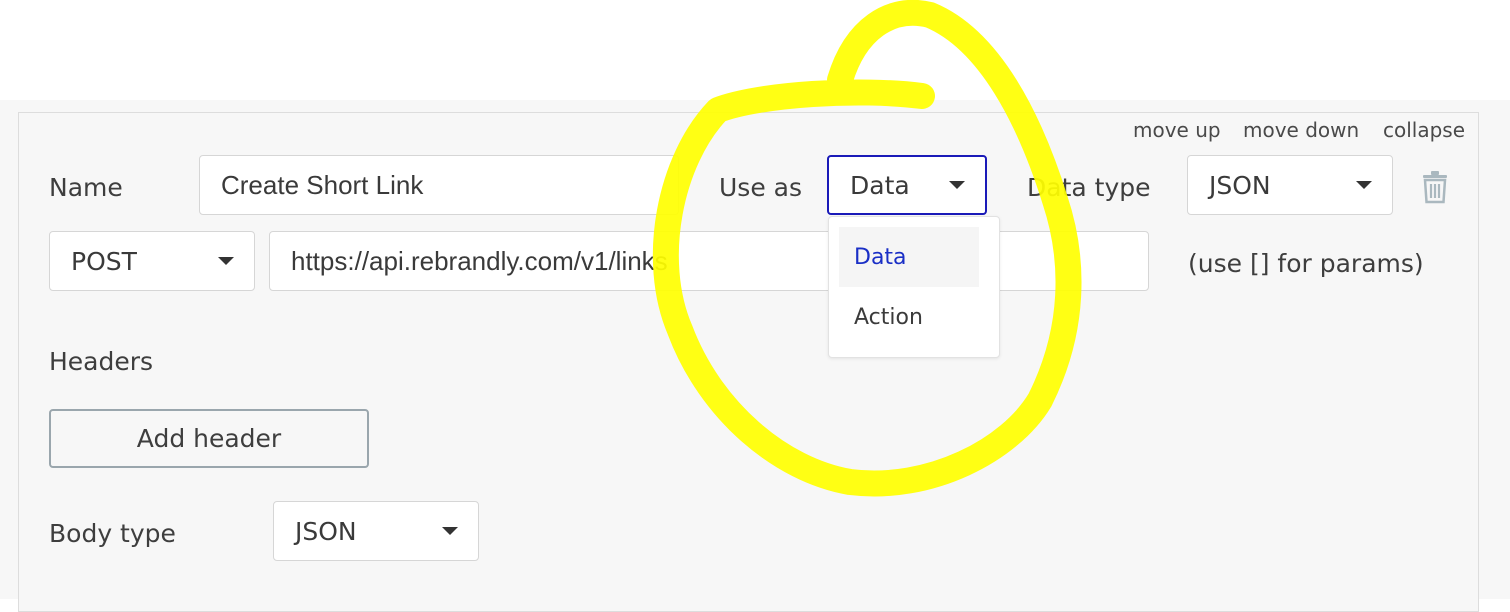 This screenshot has width=1510, height=612. What do you see at coordinates (1089, 187) in the screenshot?
I see `data-type-label: Data type` at bounding box center [1089, 187].